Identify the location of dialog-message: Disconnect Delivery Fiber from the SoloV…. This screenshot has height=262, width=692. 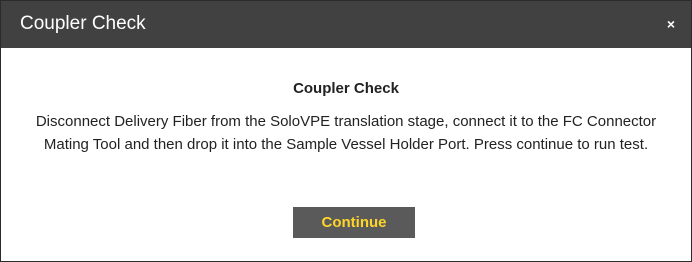
(346, 133).